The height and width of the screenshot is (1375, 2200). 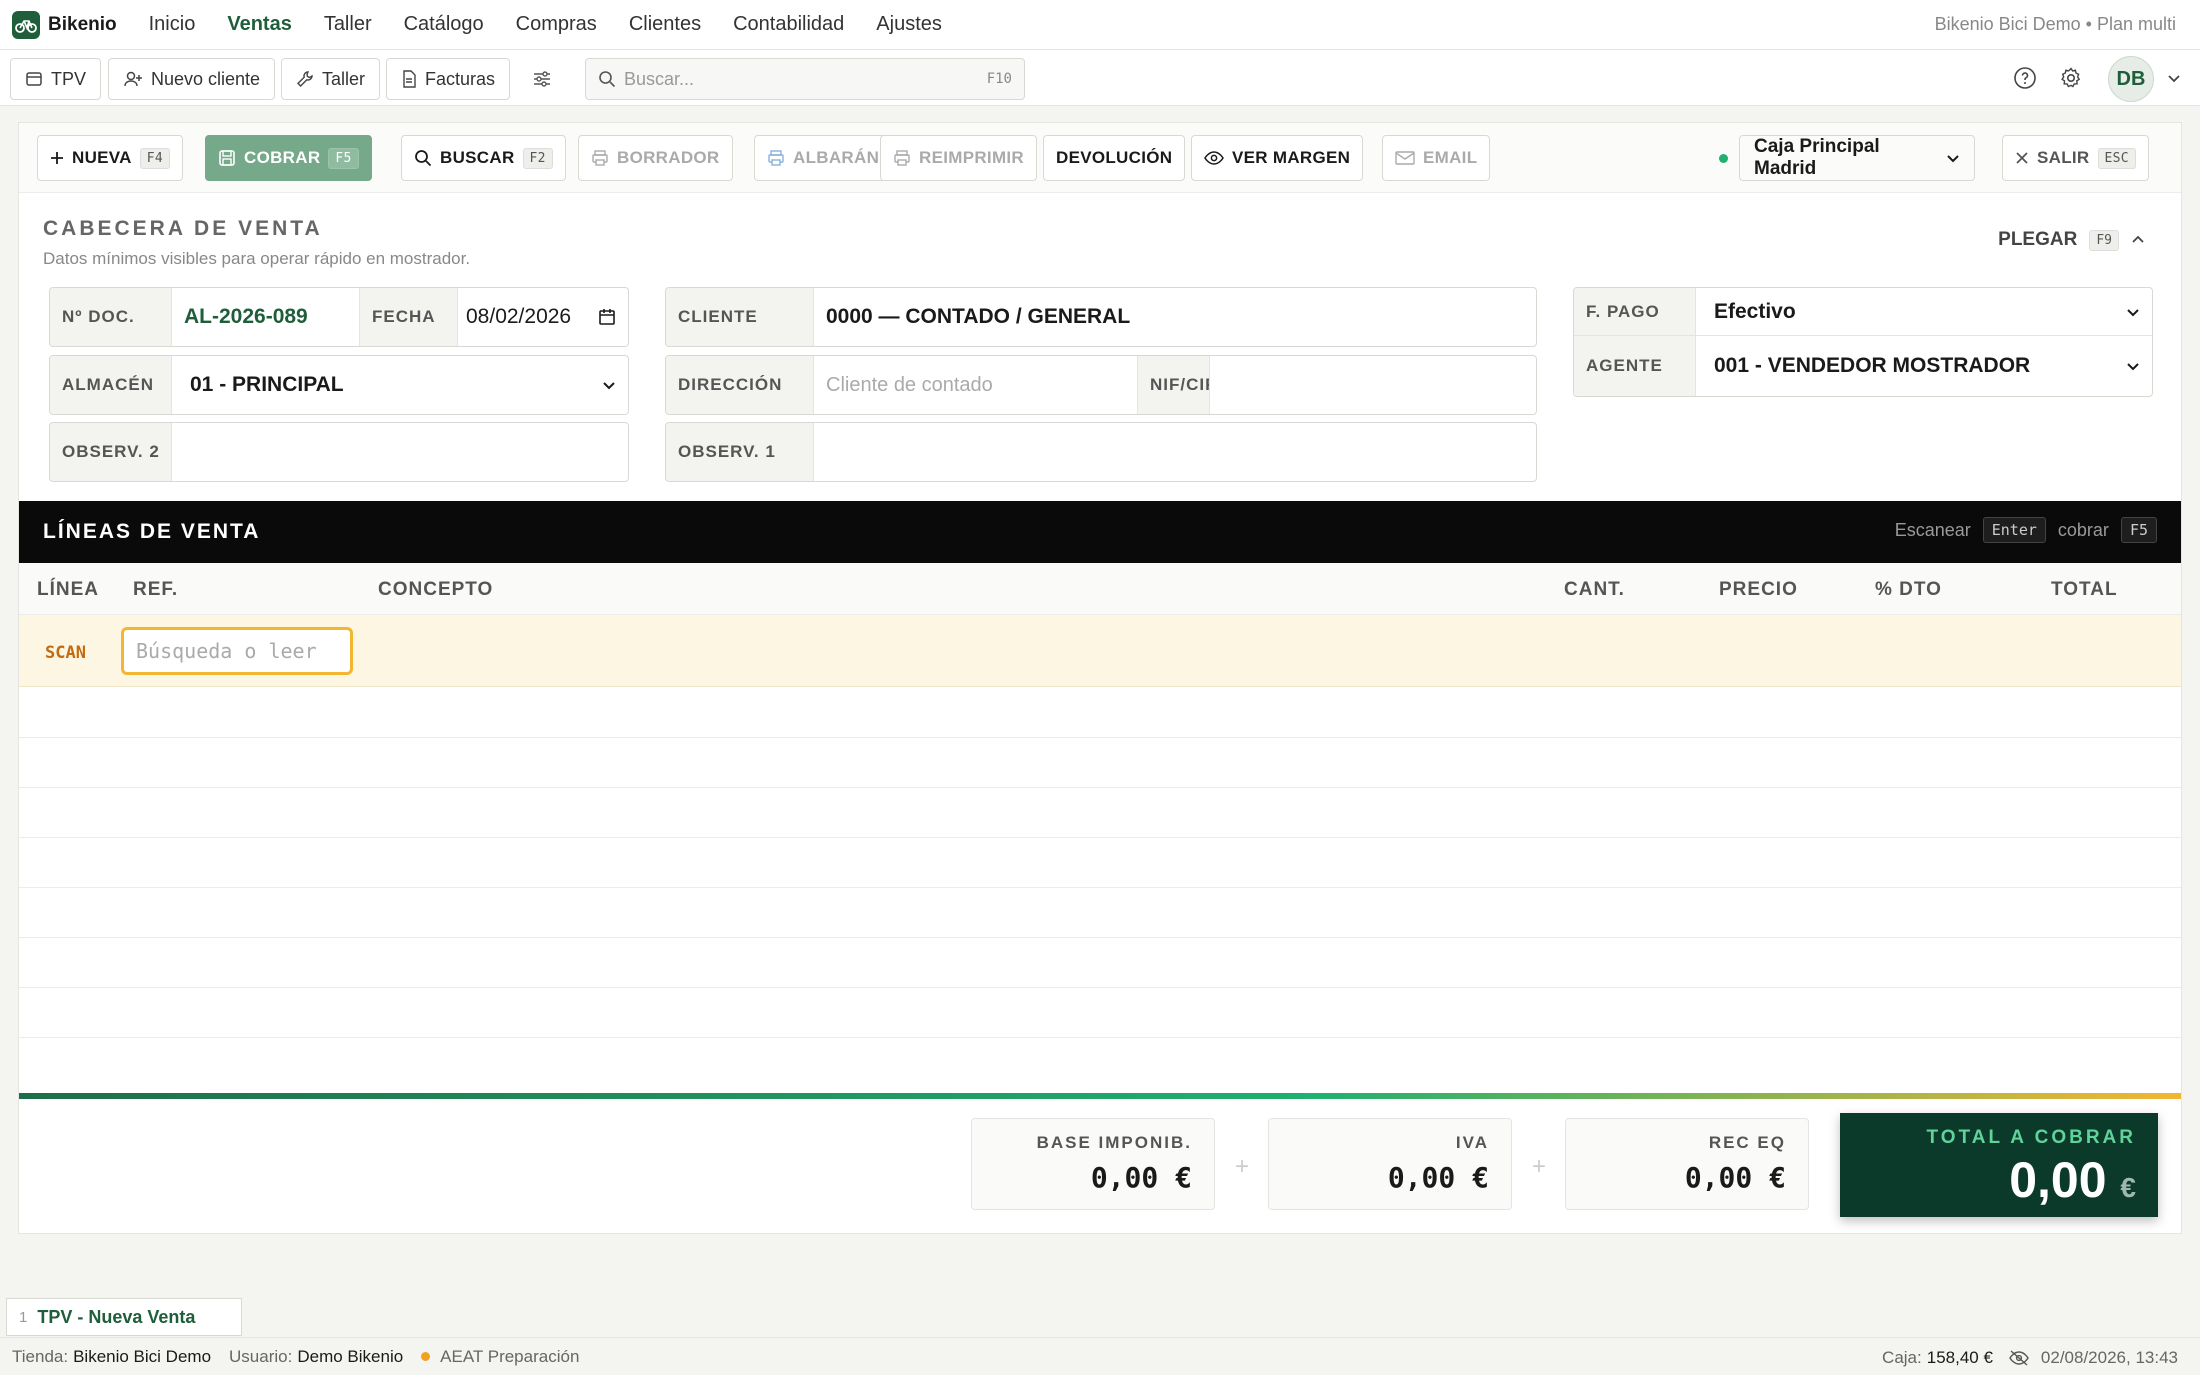 I want to click on nav-contabilidad: Contabilidad, so click(x=788, y=24).